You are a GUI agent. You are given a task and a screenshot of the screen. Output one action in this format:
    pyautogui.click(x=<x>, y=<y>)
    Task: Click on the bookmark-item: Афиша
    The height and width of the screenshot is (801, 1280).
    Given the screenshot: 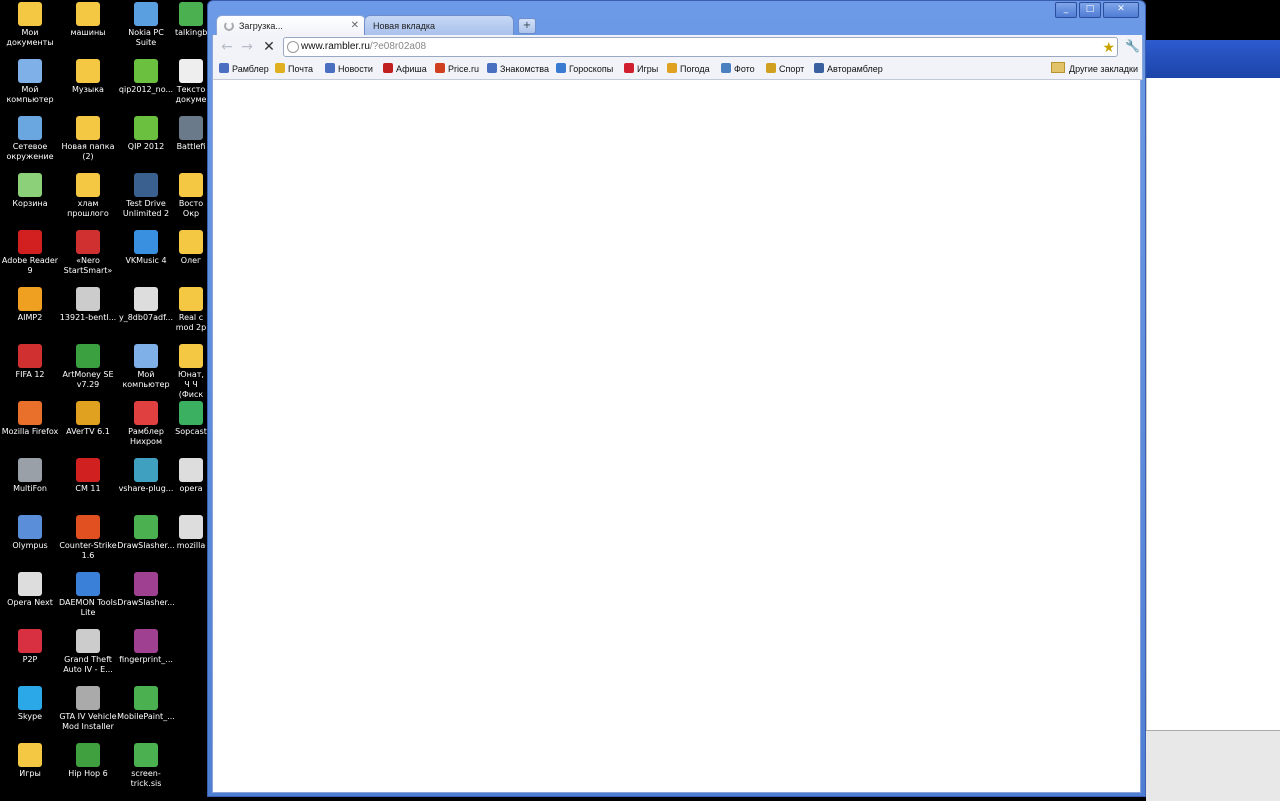 What is the action you would take?
    pyautogui.click(x=405, y=69)
    